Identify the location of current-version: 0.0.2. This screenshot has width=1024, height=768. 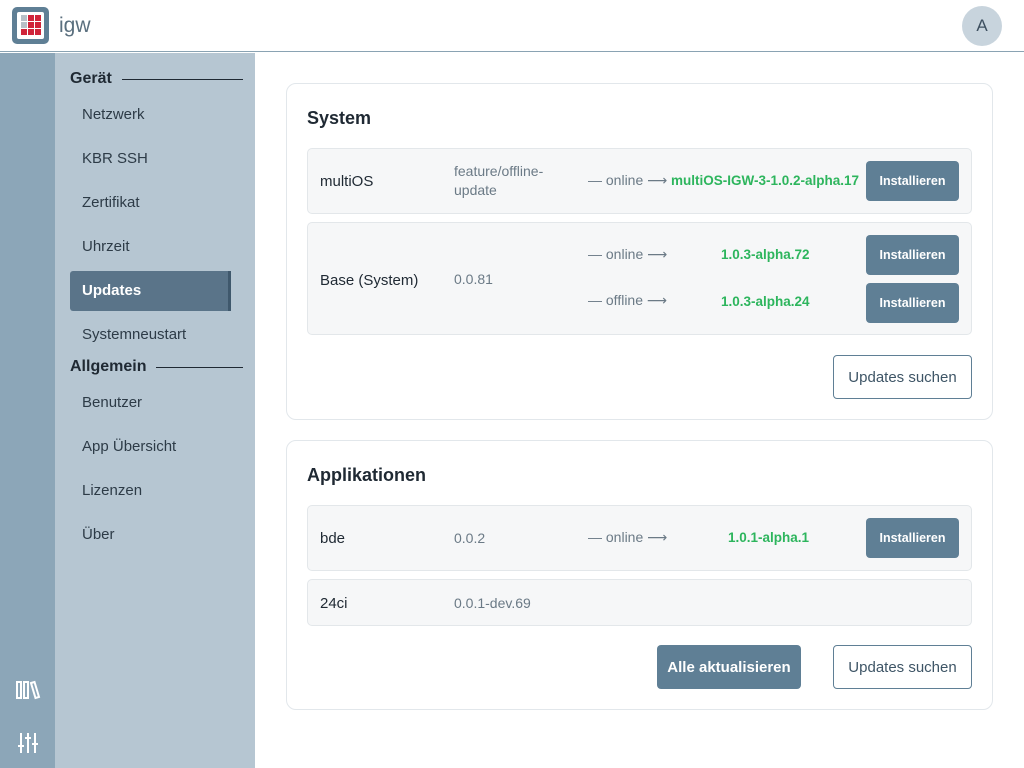
(470, 538).